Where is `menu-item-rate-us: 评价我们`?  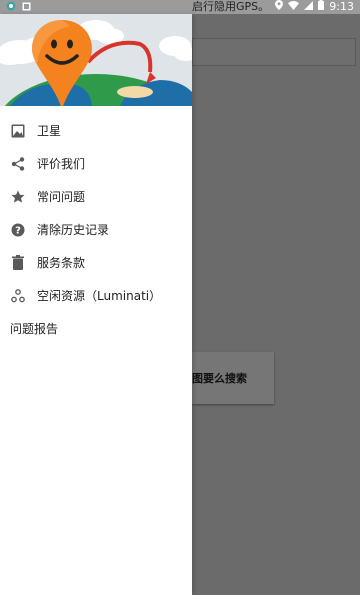
menu-item-rate-us: 评价我们 is located at coordinates (96, 163).